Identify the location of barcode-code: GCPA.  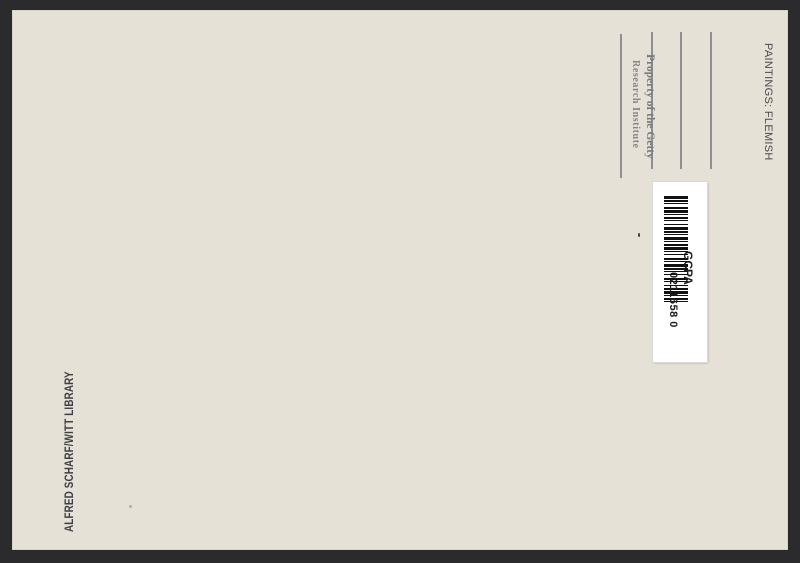
(688, 268).